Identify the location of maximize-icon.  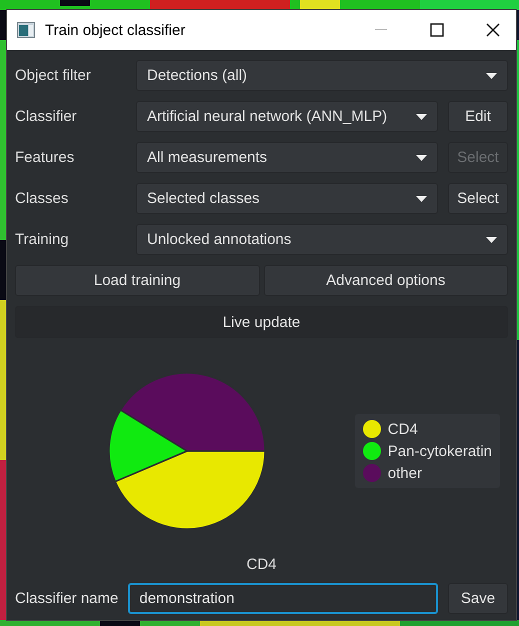
(437, 30).